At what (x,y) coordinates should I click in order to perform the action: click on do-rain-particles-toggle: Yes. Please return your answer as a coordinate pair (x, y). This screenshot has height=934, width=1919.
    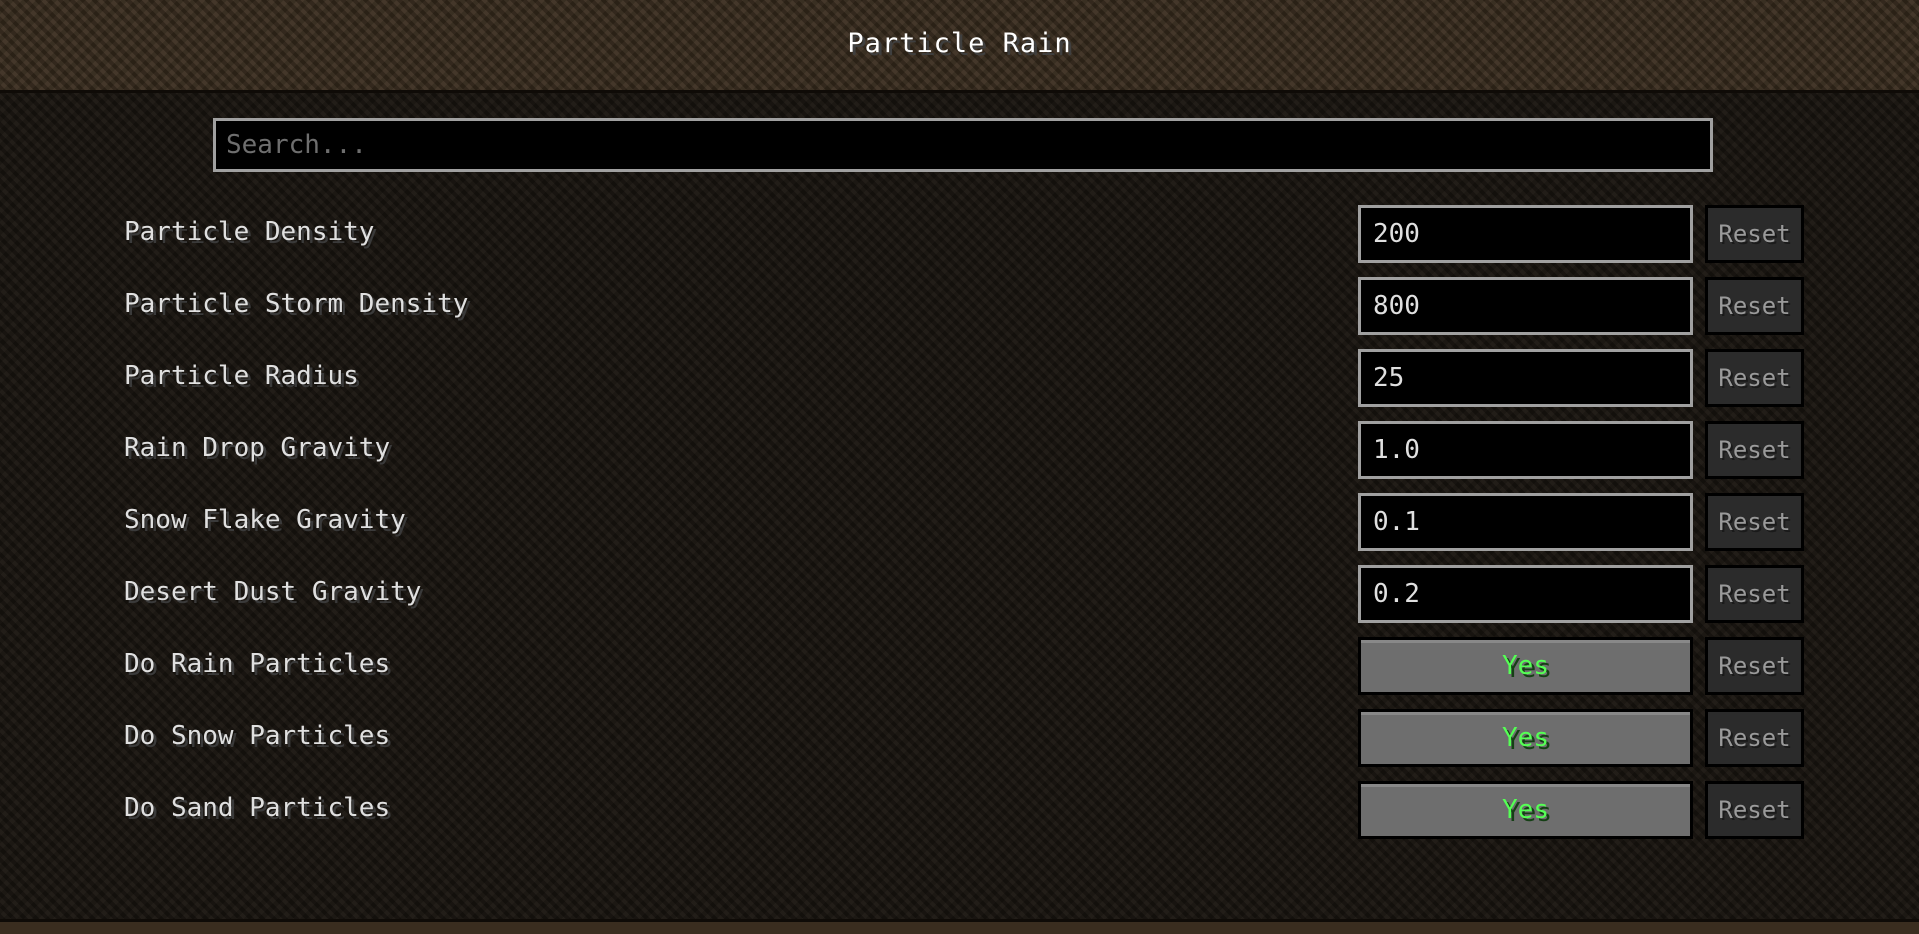
    Looking at the image, I should click on (1525, 666).